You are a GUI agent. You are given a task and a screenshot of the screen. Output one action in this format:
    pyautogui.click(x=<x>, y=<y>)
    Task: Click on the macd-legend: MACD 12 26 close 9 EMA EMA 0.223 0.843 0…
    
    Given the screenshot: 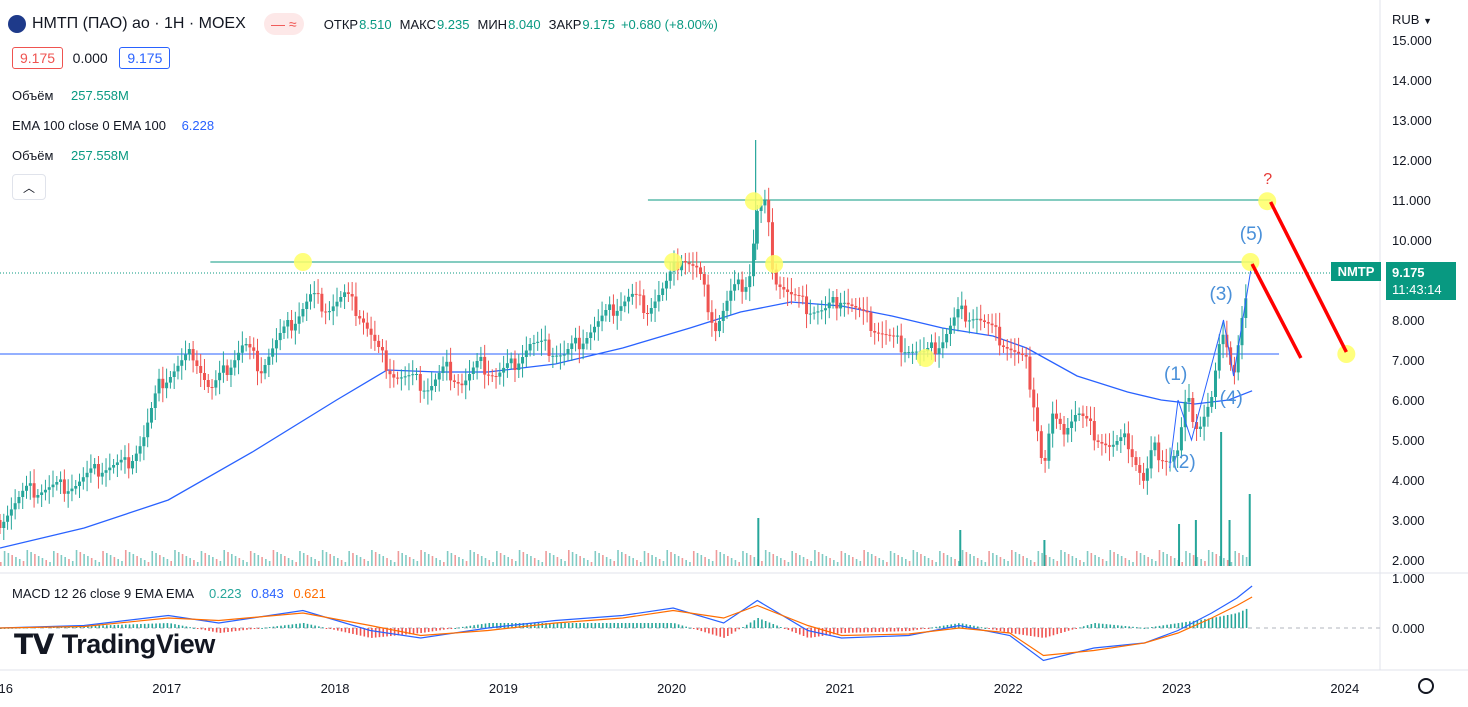 What is the action you would take?
    pyautogui.click(x=169, y=593)
    